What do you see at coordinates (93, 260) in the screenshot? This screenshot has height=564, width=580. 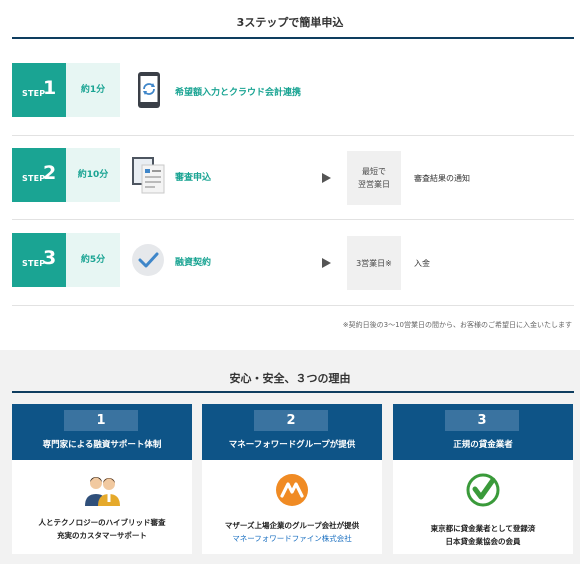 I see `step-3-time: 約5分` at bounding box center [93, 260].